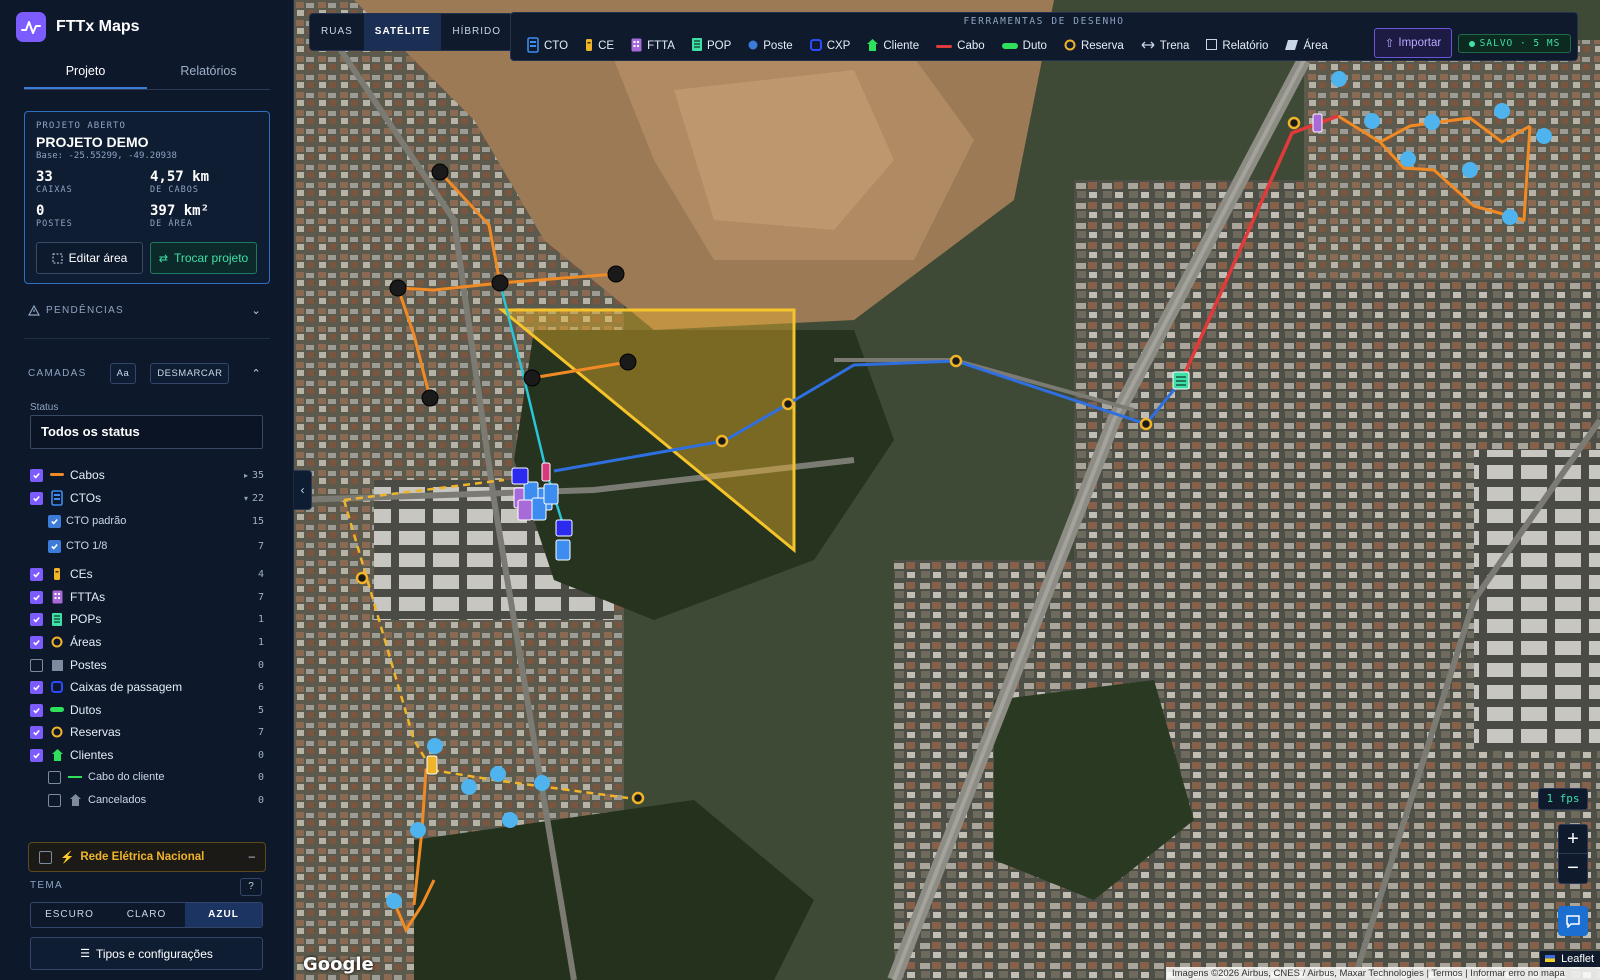 This screenshot has width=1600, height=980. Describe the element at coordinates (106, 156) in the screenshot. I see `project-base-coords: Base: -25.55299, -49.20938` at that location.